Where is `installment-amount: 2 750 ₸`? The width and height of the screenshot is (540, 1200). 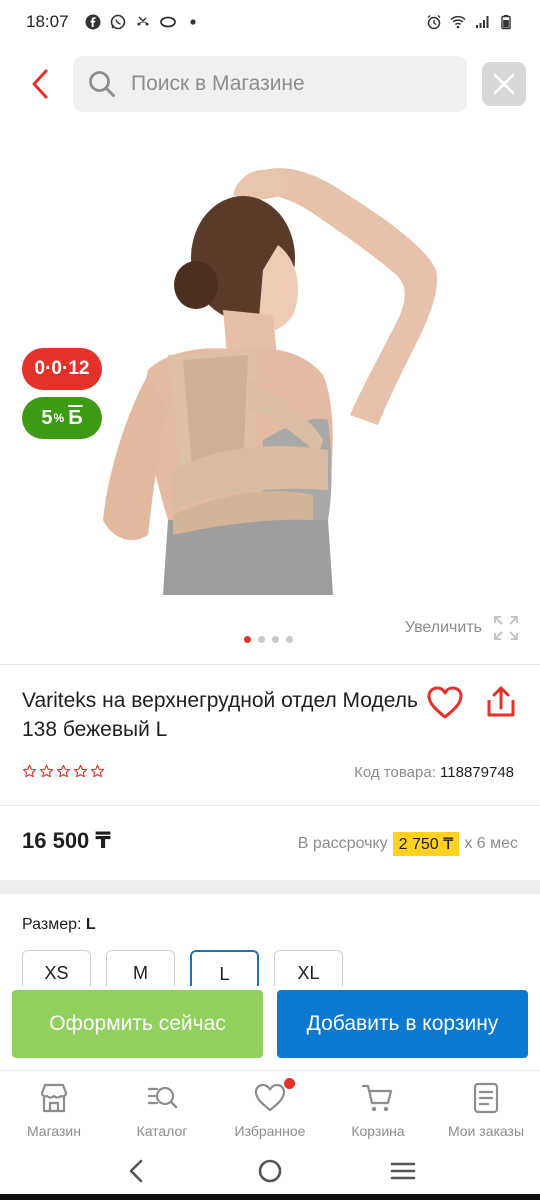
installment-amount: 2 750 ₸ is located at coordinates (426, 844).